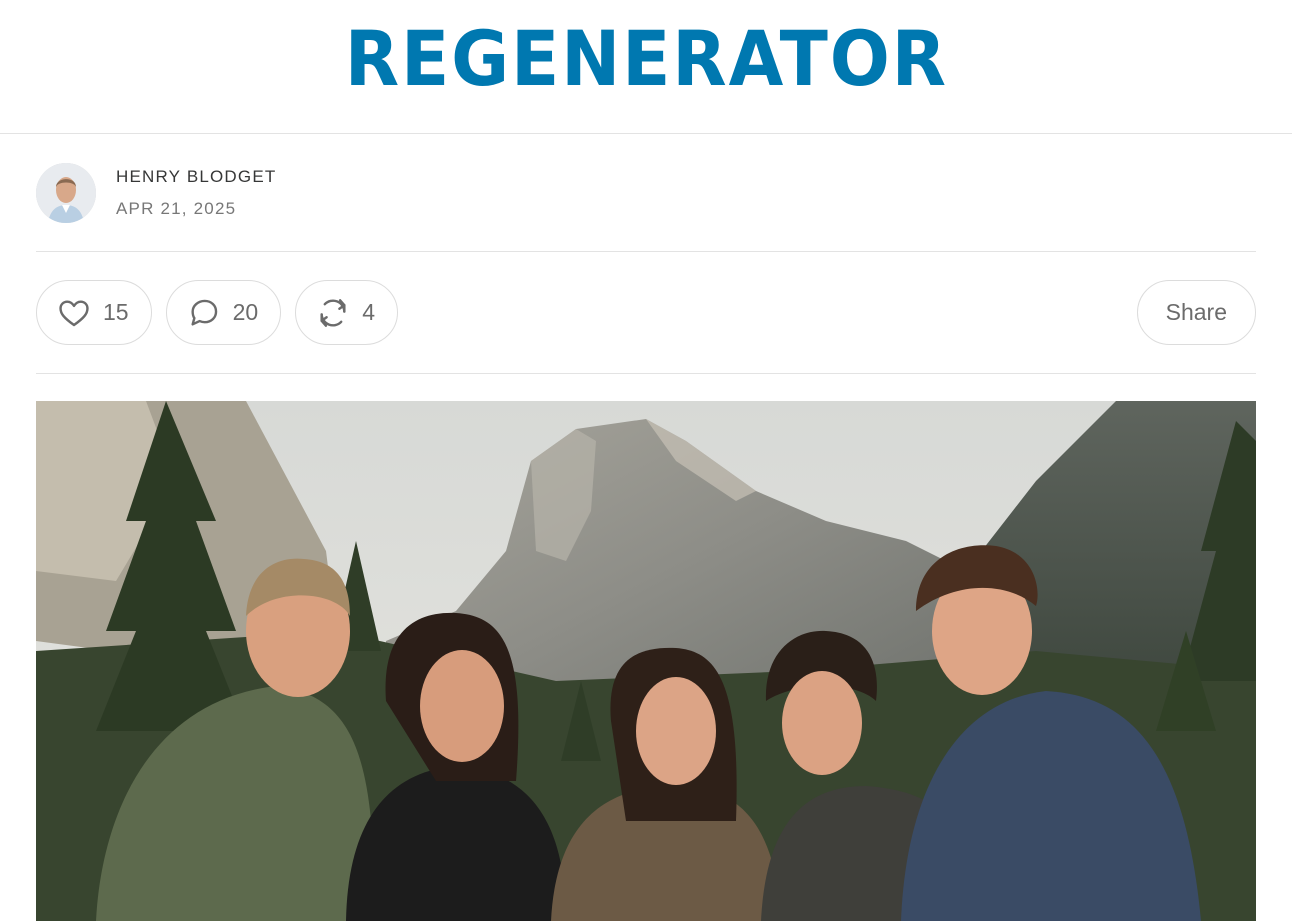 This screenshot has width=1292, height=921. Describe the element at coordinates (646, 193) in the screenshot. I see `post-byline: HENRY BLODGET APR 21, 2025` at that location.